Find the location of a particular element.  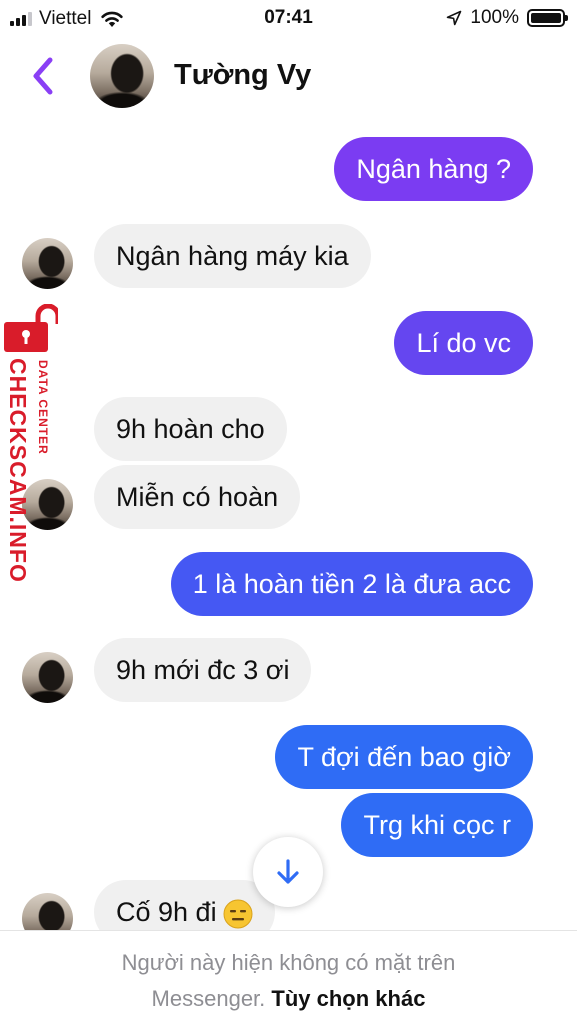

more-options-link: Tùy chọn khác is located at coordinates (348, 998).